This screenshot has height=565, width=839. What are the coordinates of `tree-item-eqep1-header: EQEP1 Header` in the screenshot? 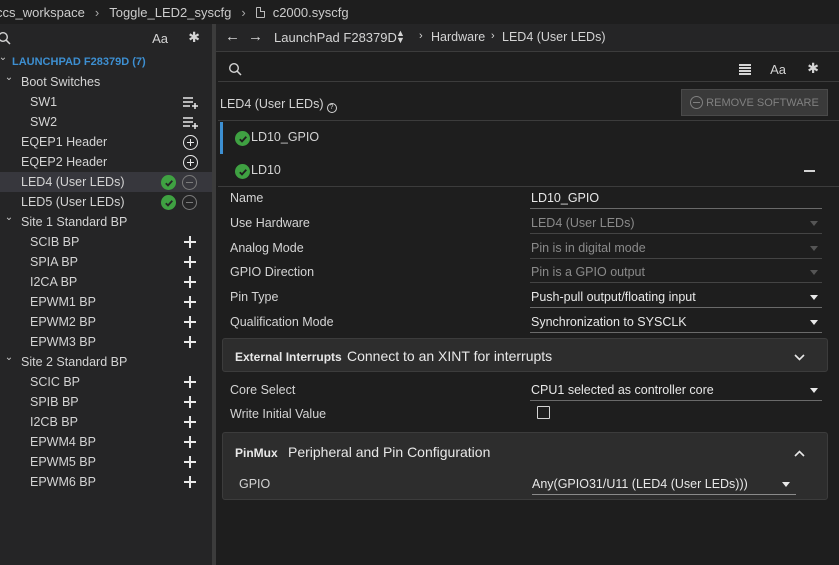 It's located at (106, 142).